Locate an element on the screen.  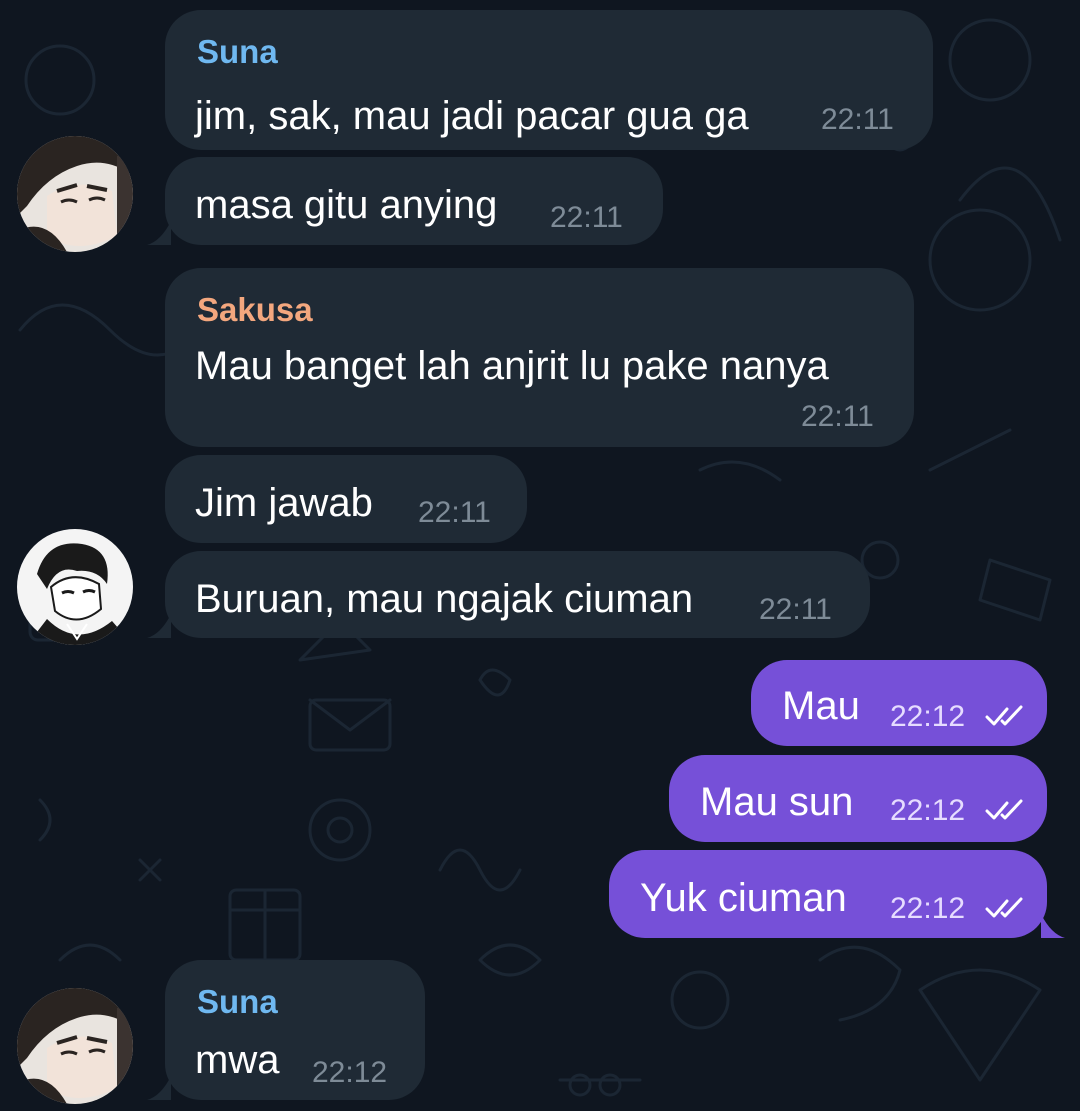
message-bubble-5: Buruan, mau ngajak ciuman 22:11 is located at coordinates (517, 594).